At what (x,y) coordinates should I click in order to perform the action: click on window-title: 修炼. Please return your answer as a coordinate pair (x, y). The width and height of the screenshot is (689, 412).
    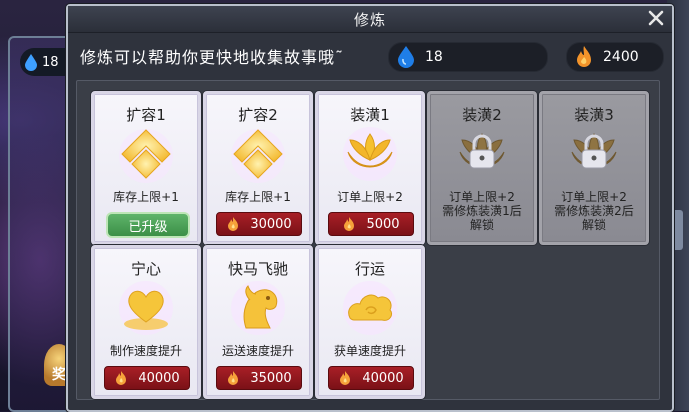
    Looking at the image, I should click on (369, 20).